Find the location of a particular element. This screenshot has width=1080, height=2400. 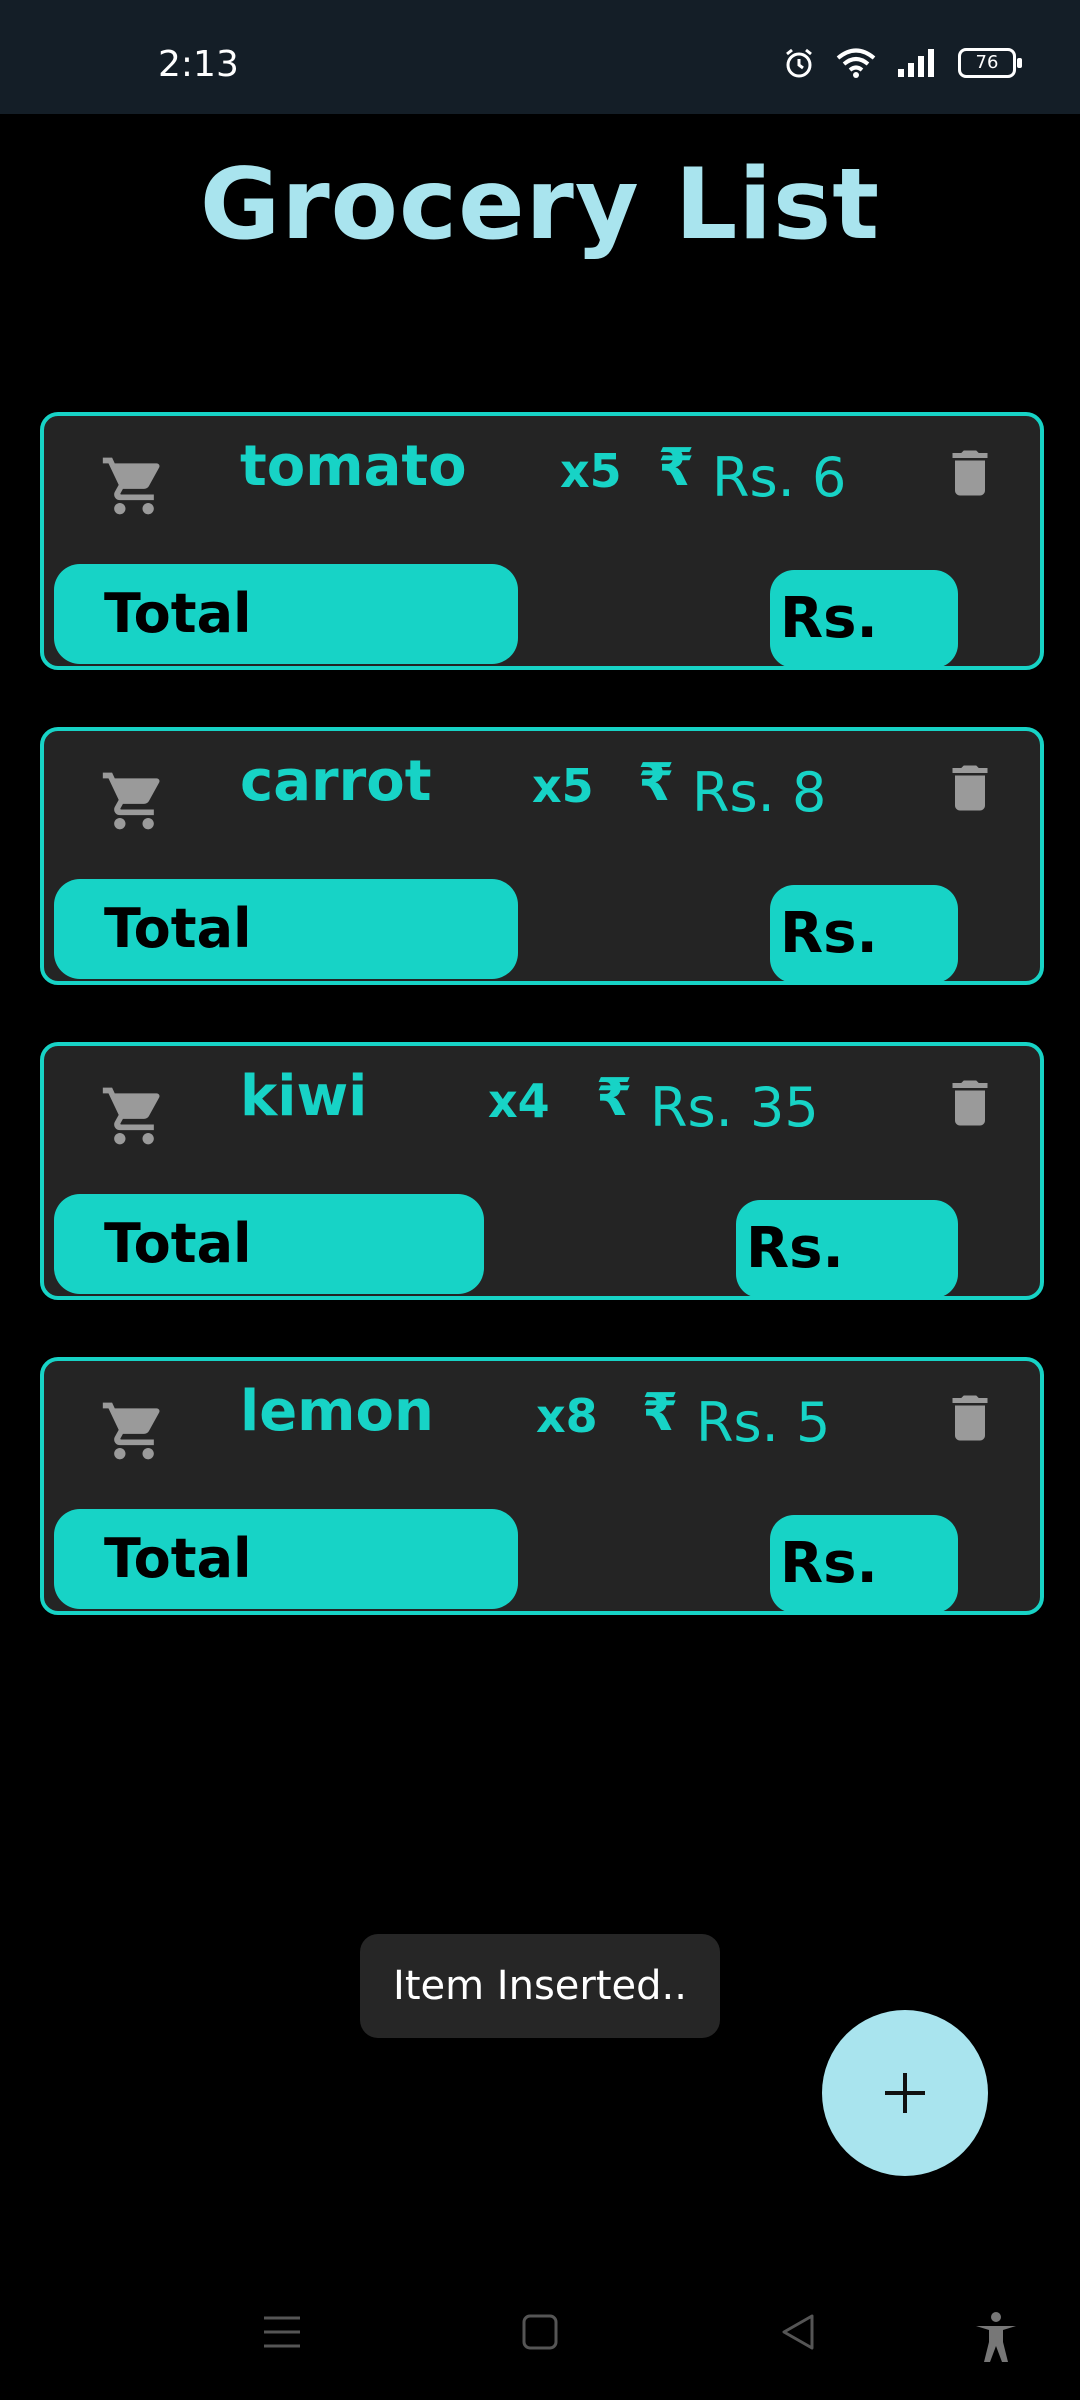

back-triangle-icon is located at coordinates (798, 2332).